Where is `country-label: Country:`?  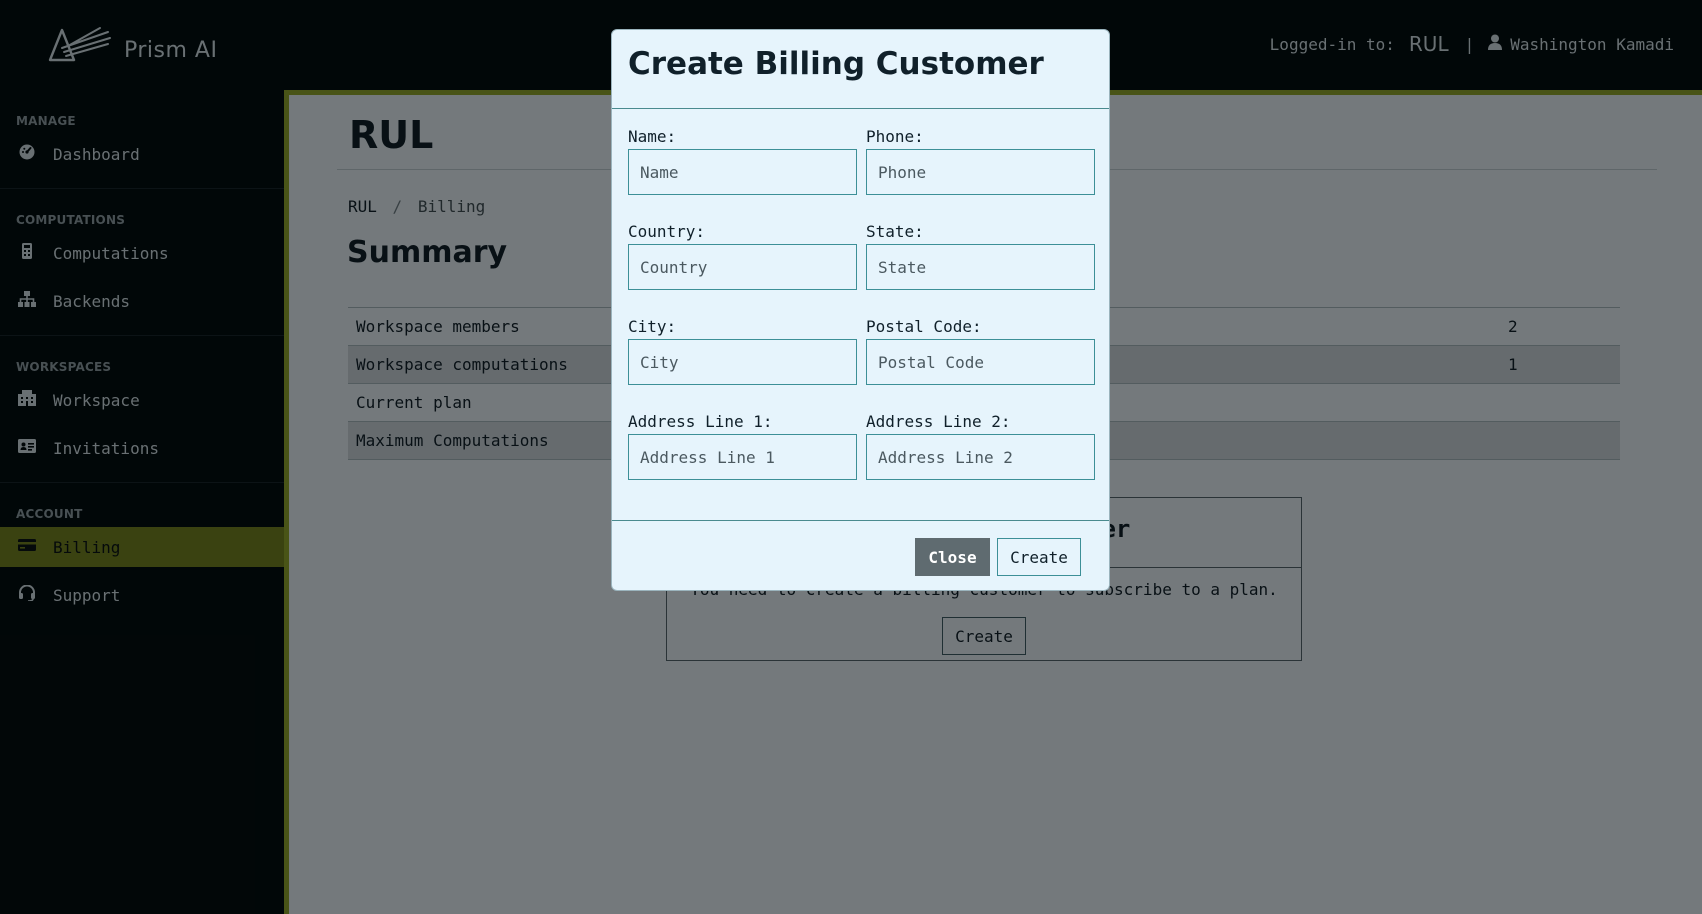
country-label: Country: is located at coordinates (667, 231).